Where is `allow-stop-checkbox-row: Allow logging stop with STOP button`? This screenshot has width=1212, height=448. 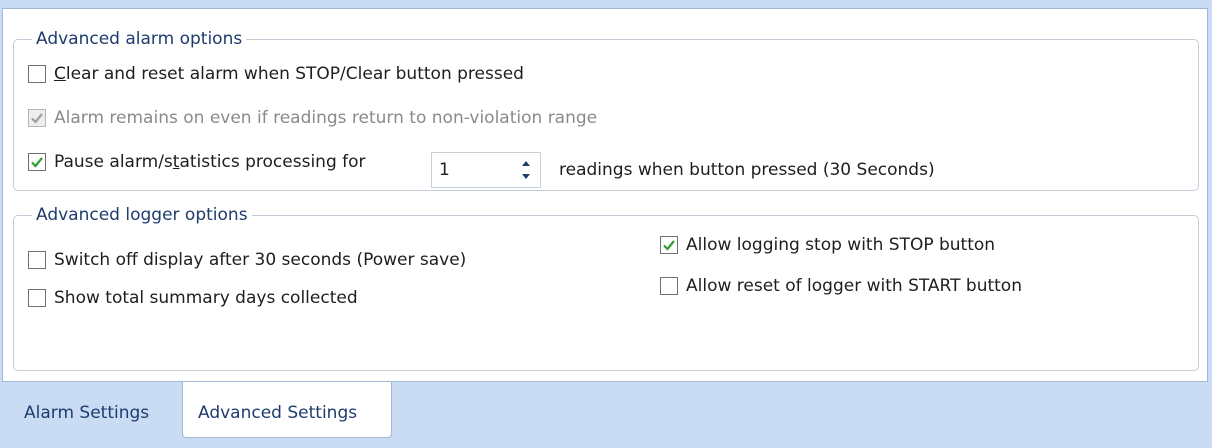
allow-stop-checkbox-row: Allow logging stop with STOP button is located at coordinates (827, 245).